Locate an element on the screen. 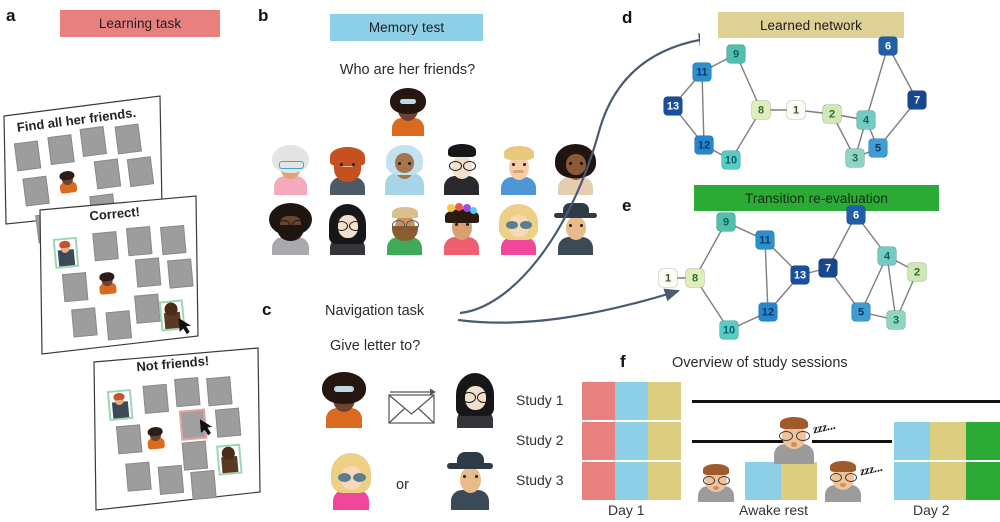 This screenshot has height=522, width=1000. avatar-hijab-woman is located at coordinates (404, 169).